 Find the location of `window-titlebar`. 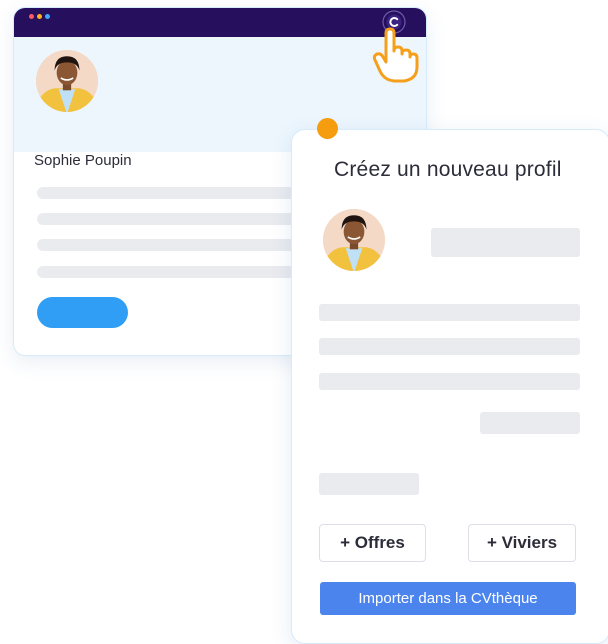

window-titlebar is located at coordinates (220, 22).